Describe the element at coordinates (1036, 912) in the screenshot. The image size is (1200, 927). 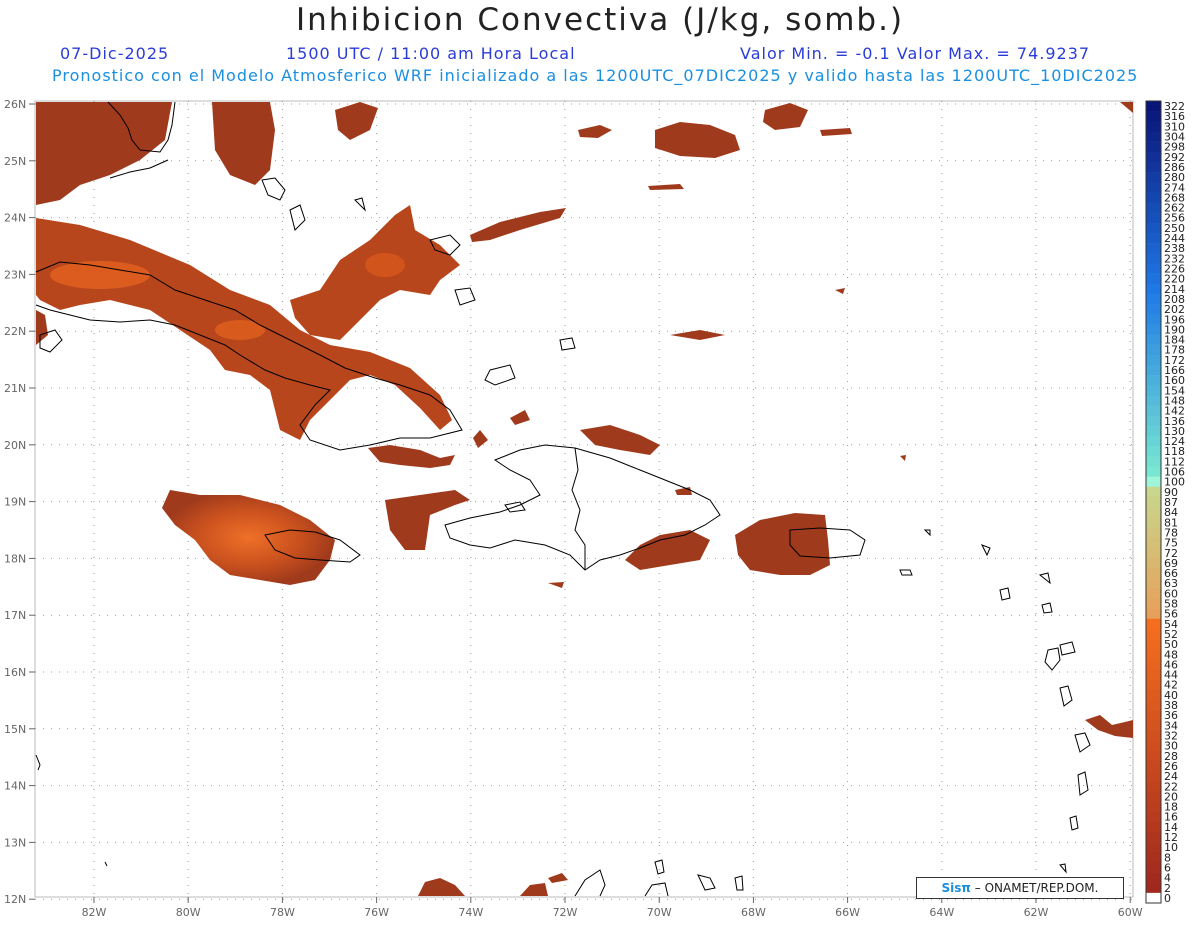
I see `lon-label: 62W` at that location.